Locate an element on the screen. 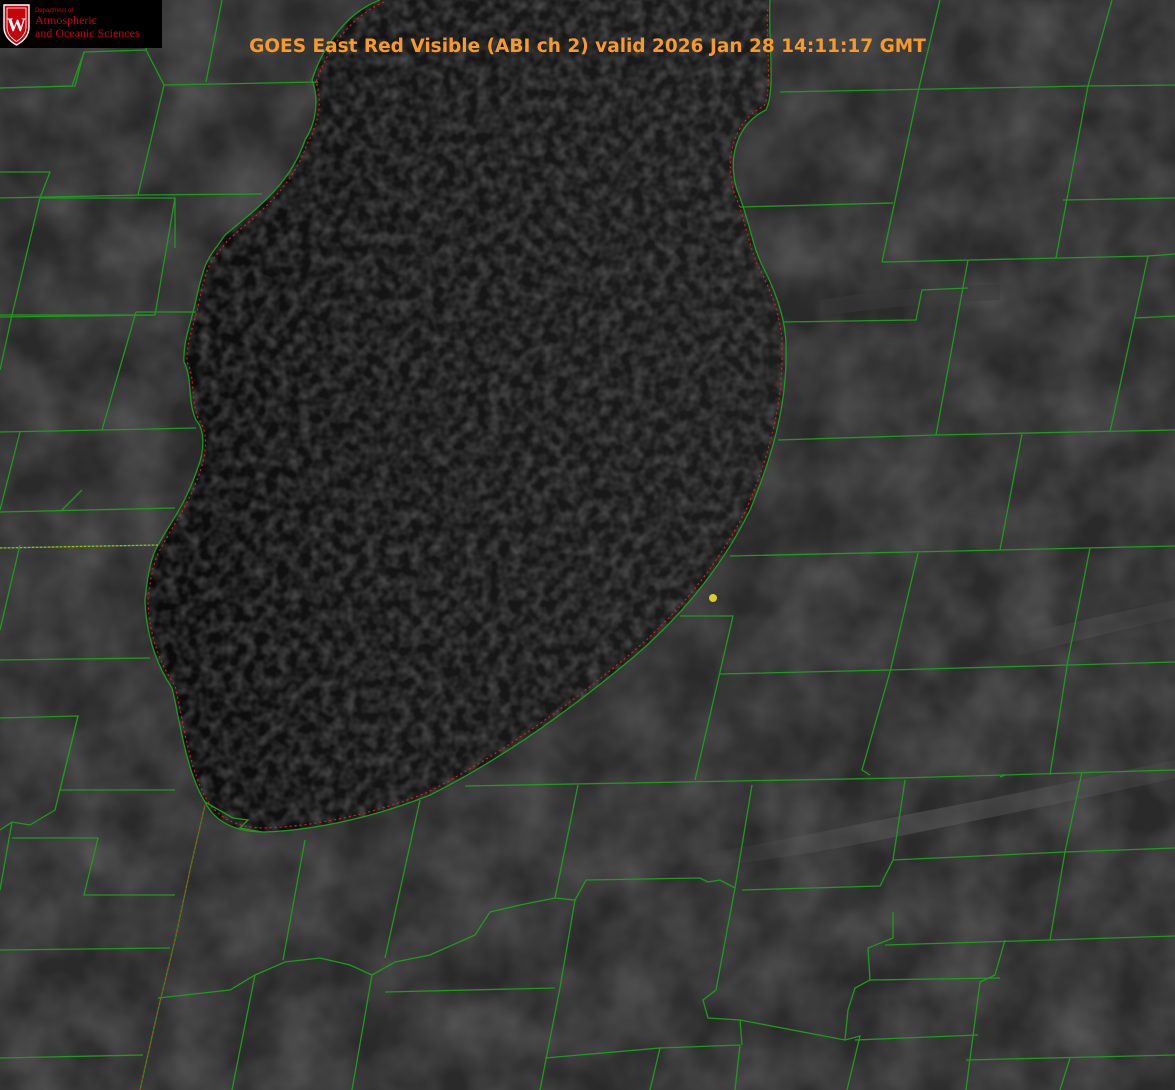  uw-crest-icon: W is located at coordinates (16, 25).